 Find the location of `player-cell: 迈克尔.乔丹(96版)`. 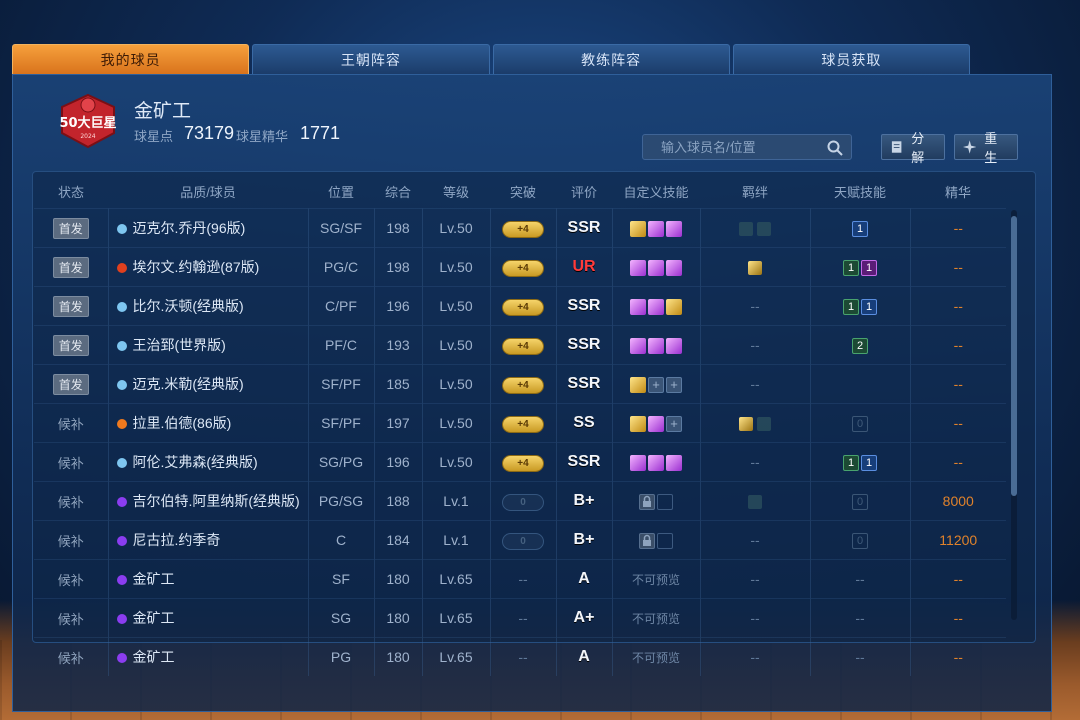

player-cell: 迈克尔.乔丹(96版) is located at coordinates (207, 228).